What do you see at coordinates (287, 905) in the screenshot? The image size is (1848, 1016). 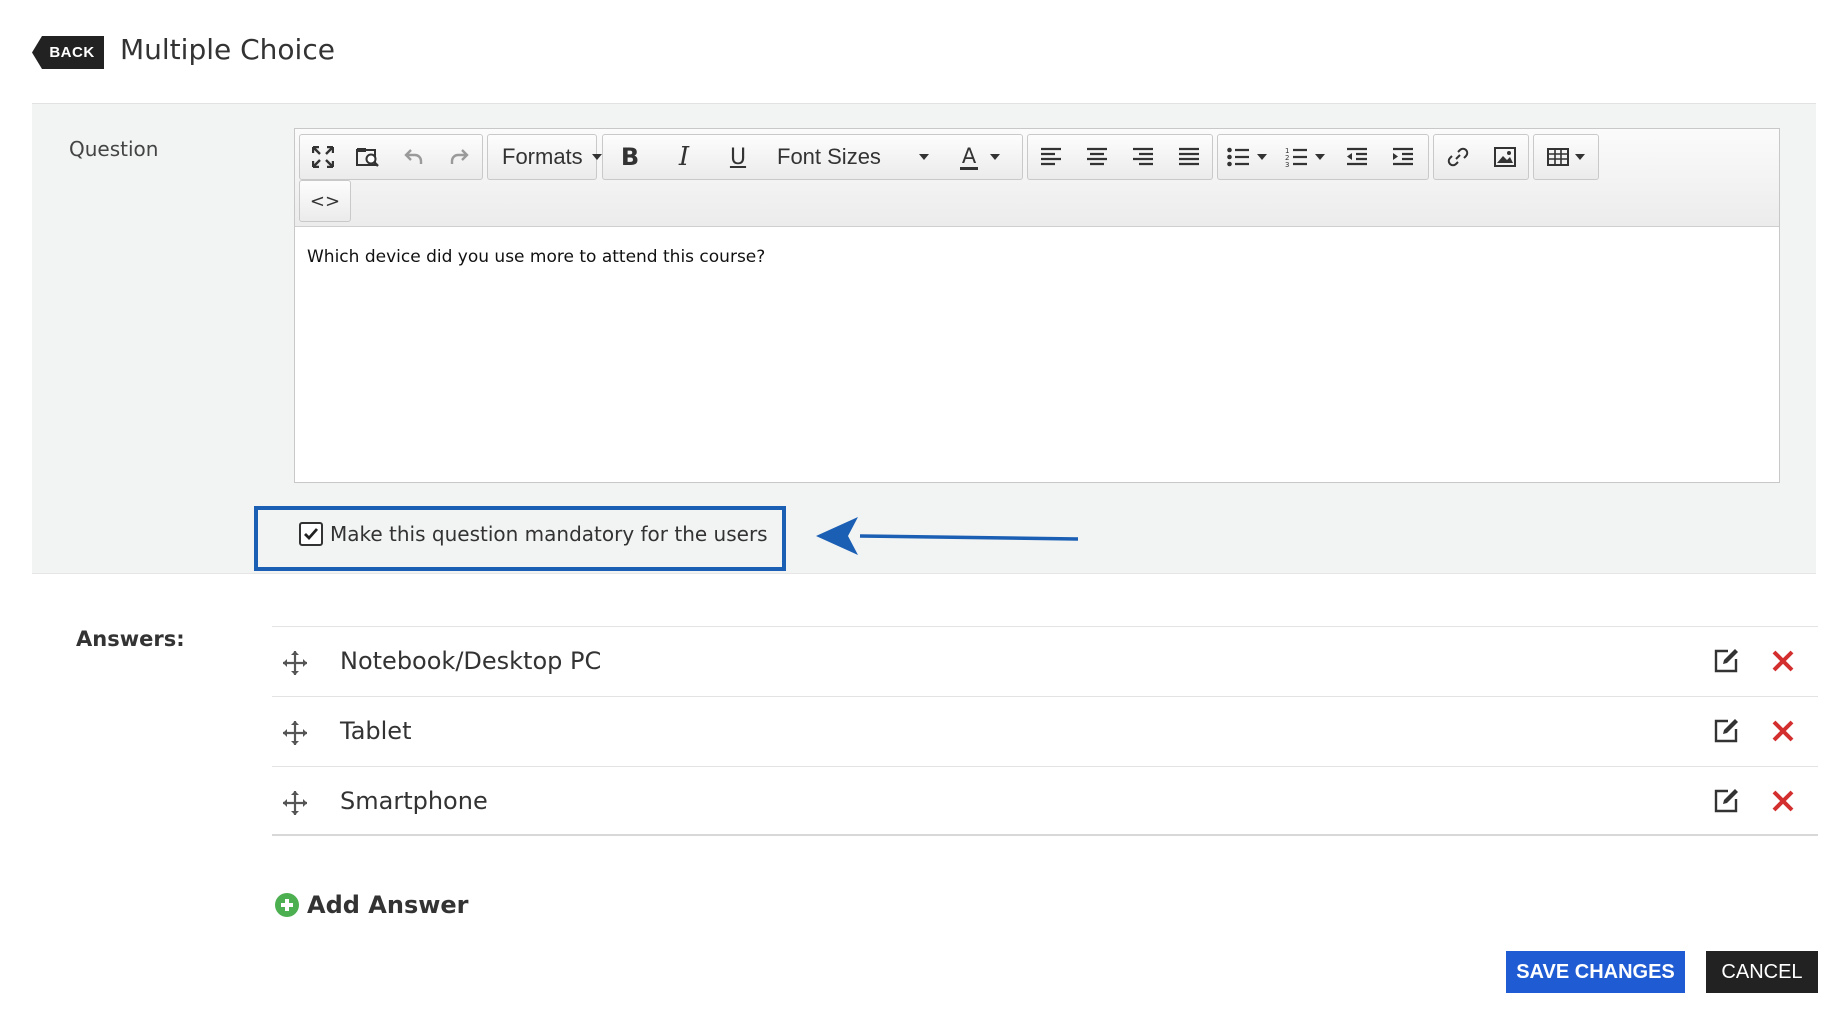 I see `add-circle-icon` at bounding box center [287, 905].